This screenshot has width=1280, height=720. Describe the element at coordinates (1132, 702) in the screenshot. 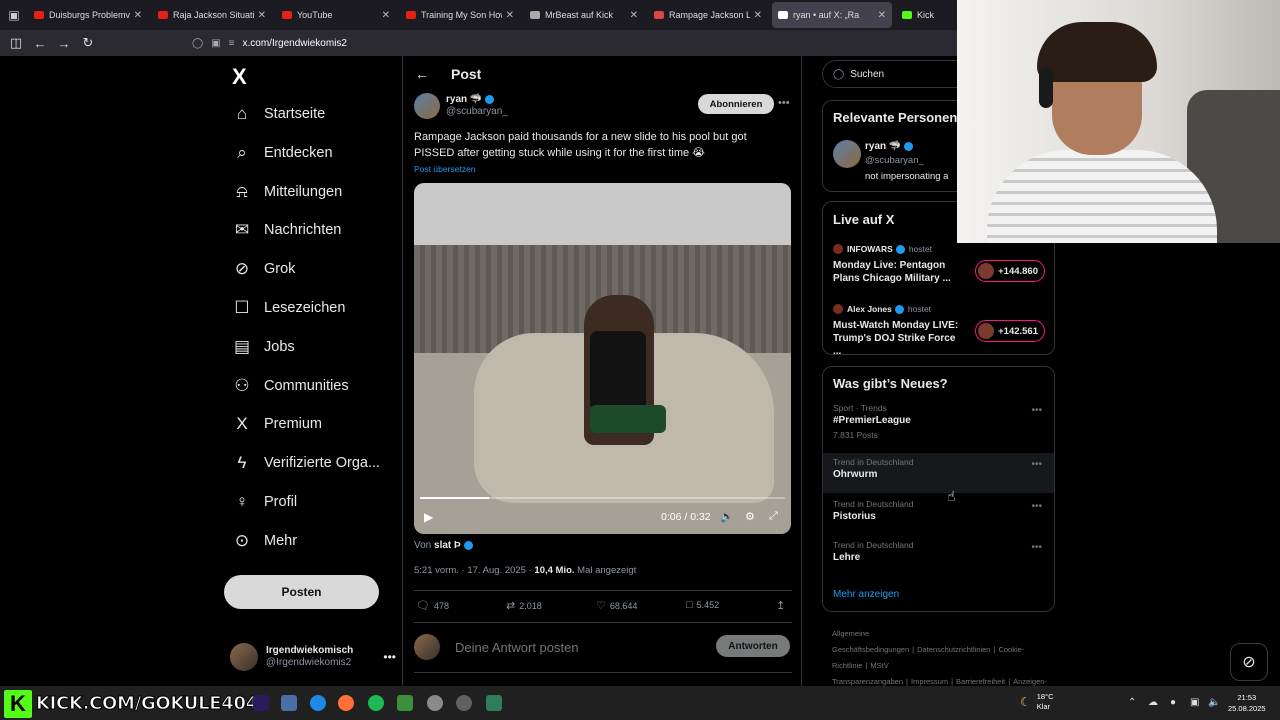

I see `chevron-up-icon: ⌃` at that location.